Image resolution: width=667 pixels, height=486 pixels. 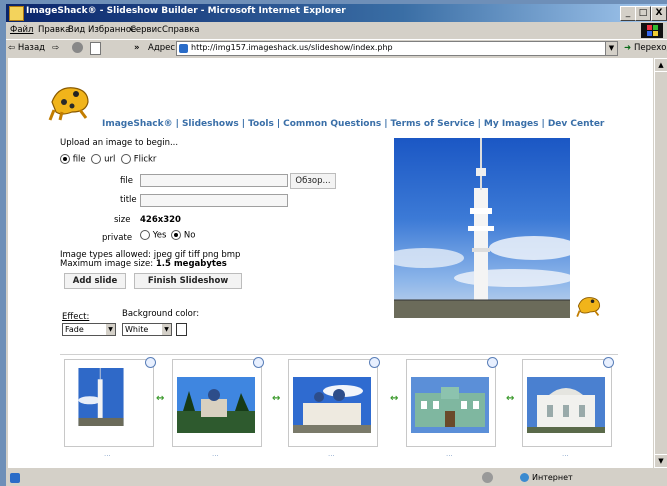 What do you see at coordinates (76, 30) in the screenshot?
I see `menu-view: Вид` at bounding box center [76, 30].